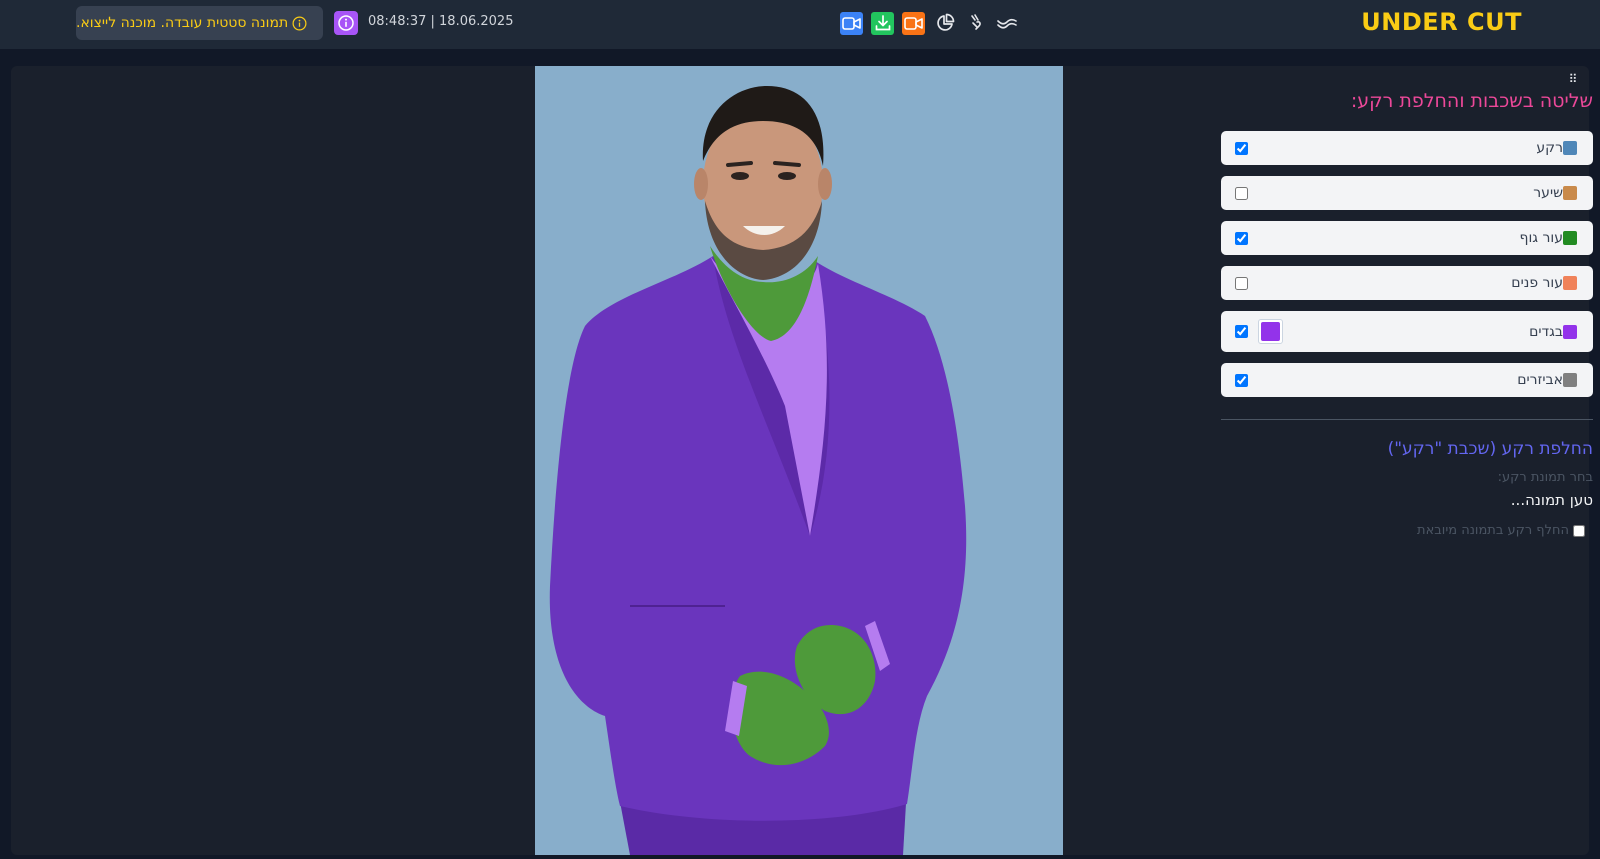 Image resolution: width=1600 pixels, height=859 pixels. I want to click on layers-title: שליטה בשכבות והחלפת רקע:, so click(1471, 101).